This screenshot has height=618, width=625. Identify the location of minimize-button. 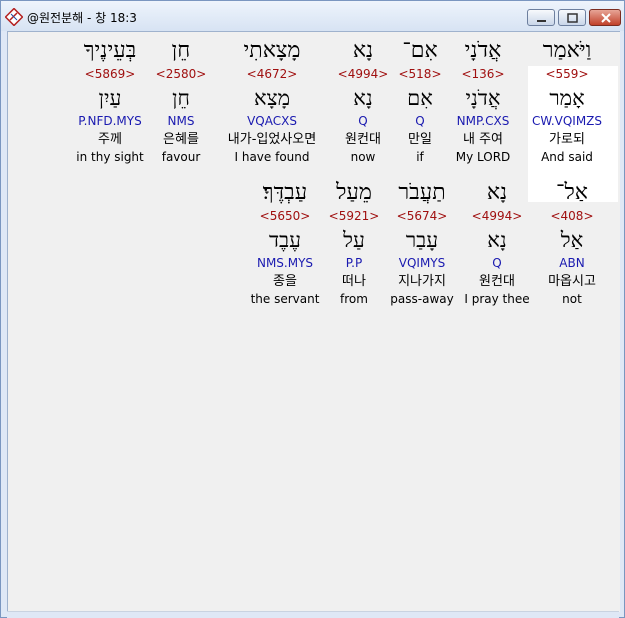
(541, 17).